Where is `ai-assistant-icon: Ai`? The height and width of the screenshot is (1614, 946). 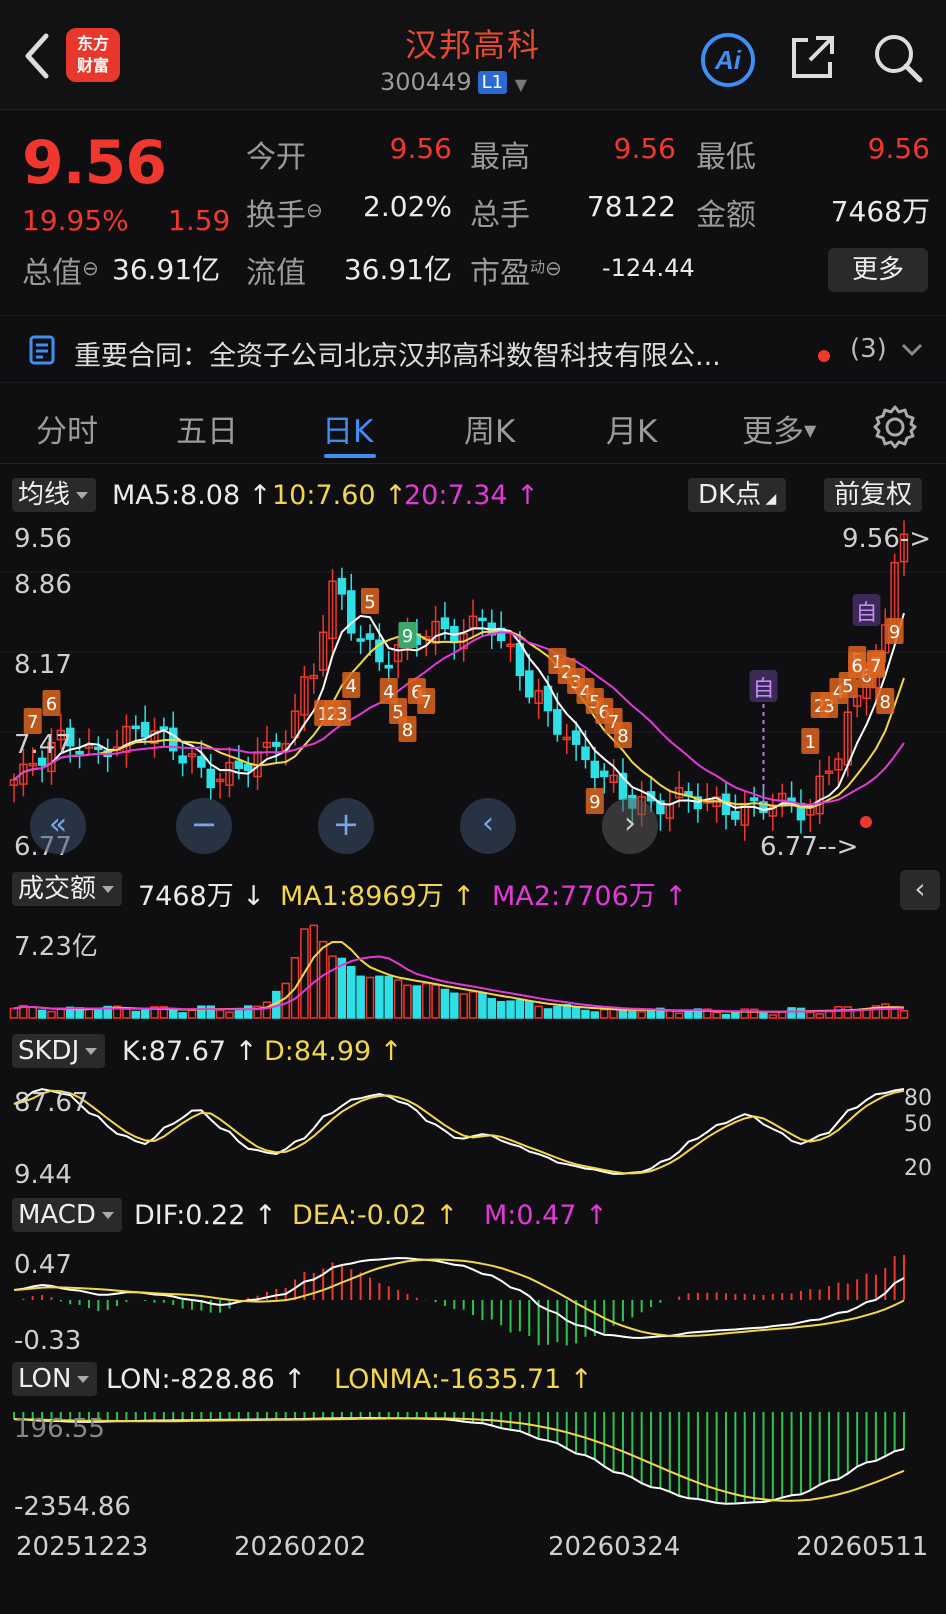 ai-assistant-icon: Ai is located at coordinates (728, 60).